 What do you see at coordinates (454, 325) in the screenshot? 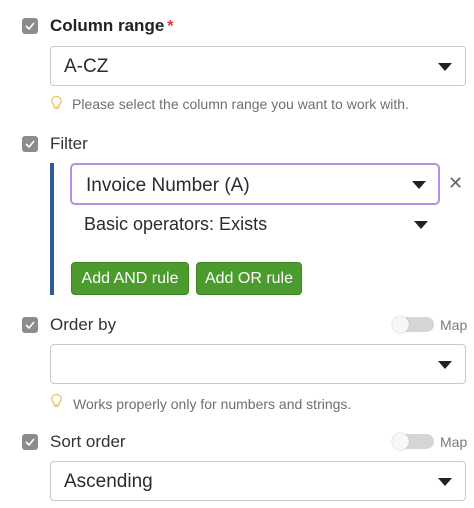
I see `order-by-map-label: Map` at bounding box center [454, 325].